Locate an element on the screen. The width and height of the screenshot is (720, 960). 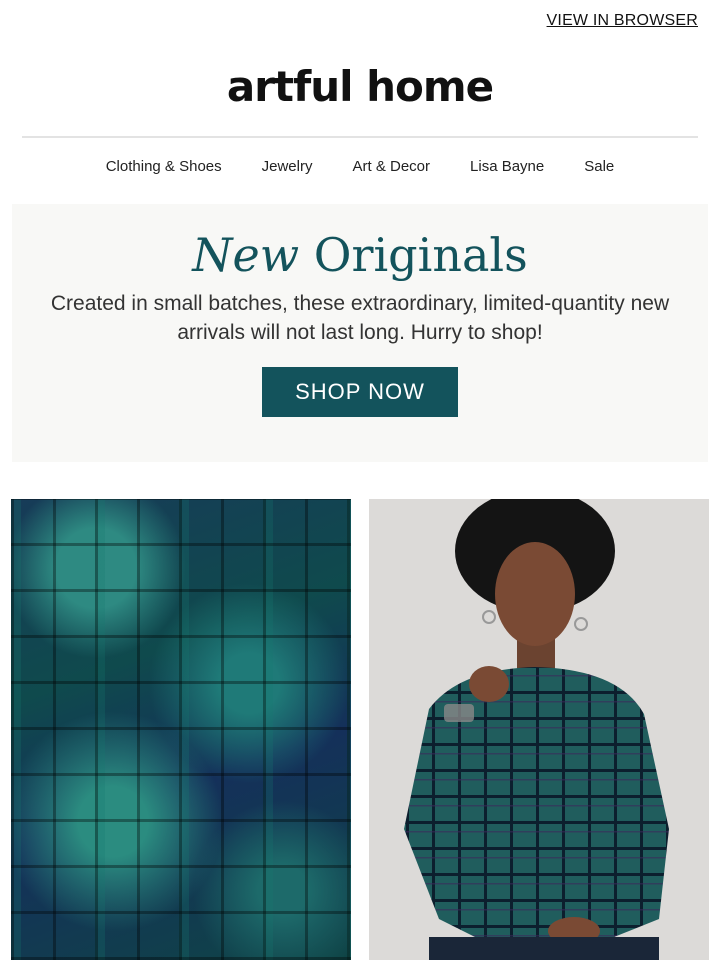
view-in-browser-link: VIEW IN BROWSER is located at coordinates (622, 21).